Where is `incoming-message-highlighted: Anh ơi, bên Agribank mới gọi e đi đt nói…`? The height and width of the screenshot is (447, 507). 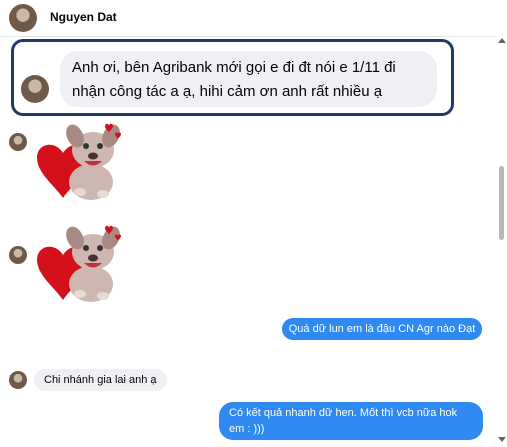
incoming-message-highlighted: Anh ơi, bên Agribank mới gọi e đi đt nói… is located at coordinates (248, 79).